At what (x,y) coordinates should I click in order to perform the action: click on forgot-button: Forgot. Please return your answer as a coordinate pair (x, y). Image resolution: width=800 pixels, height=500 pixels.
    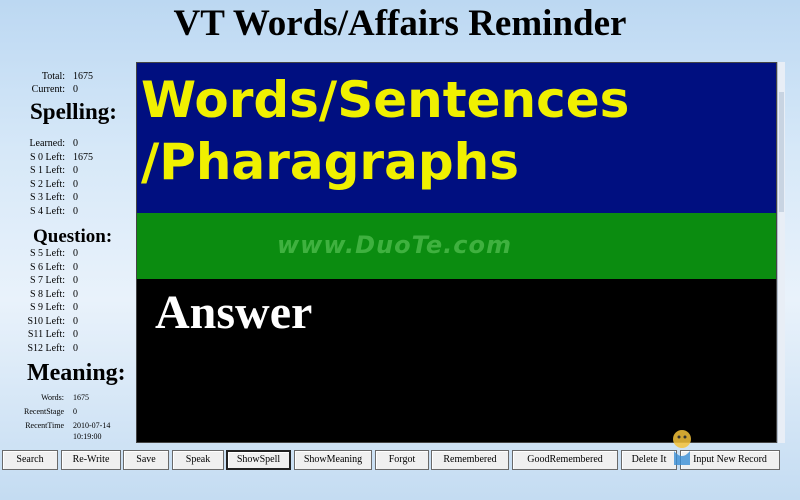
    Looking at the image, I should click on (402, 460).